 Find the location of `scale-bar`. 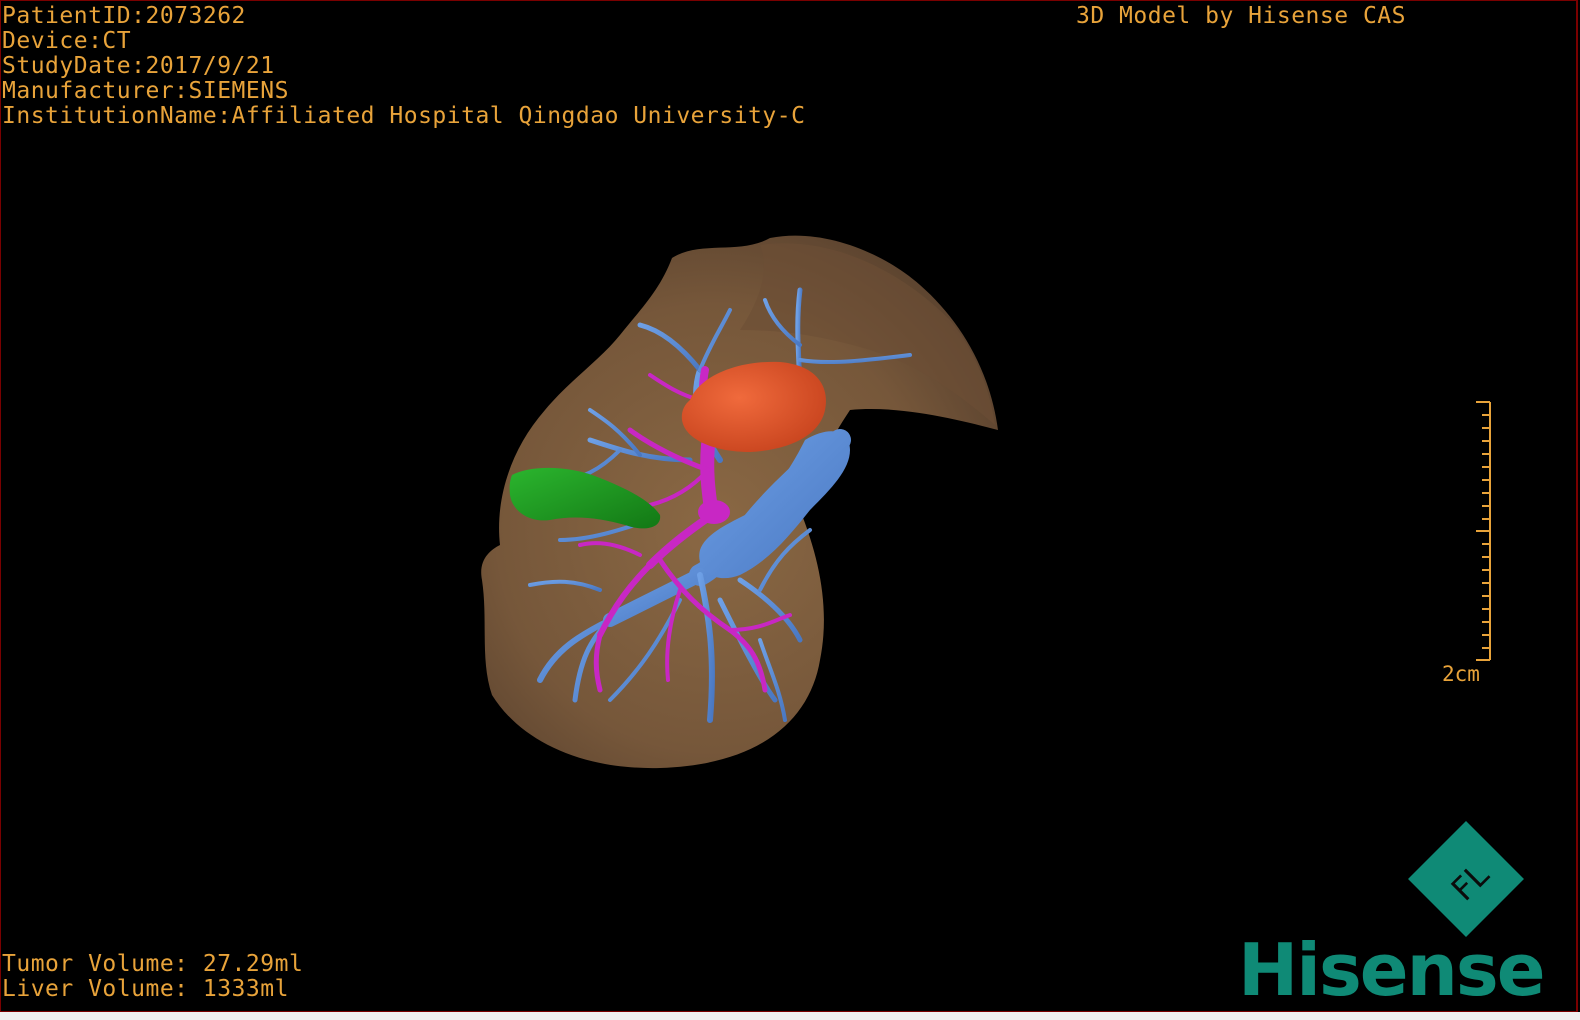

scale-bar is located at coordinates (1483, 531).